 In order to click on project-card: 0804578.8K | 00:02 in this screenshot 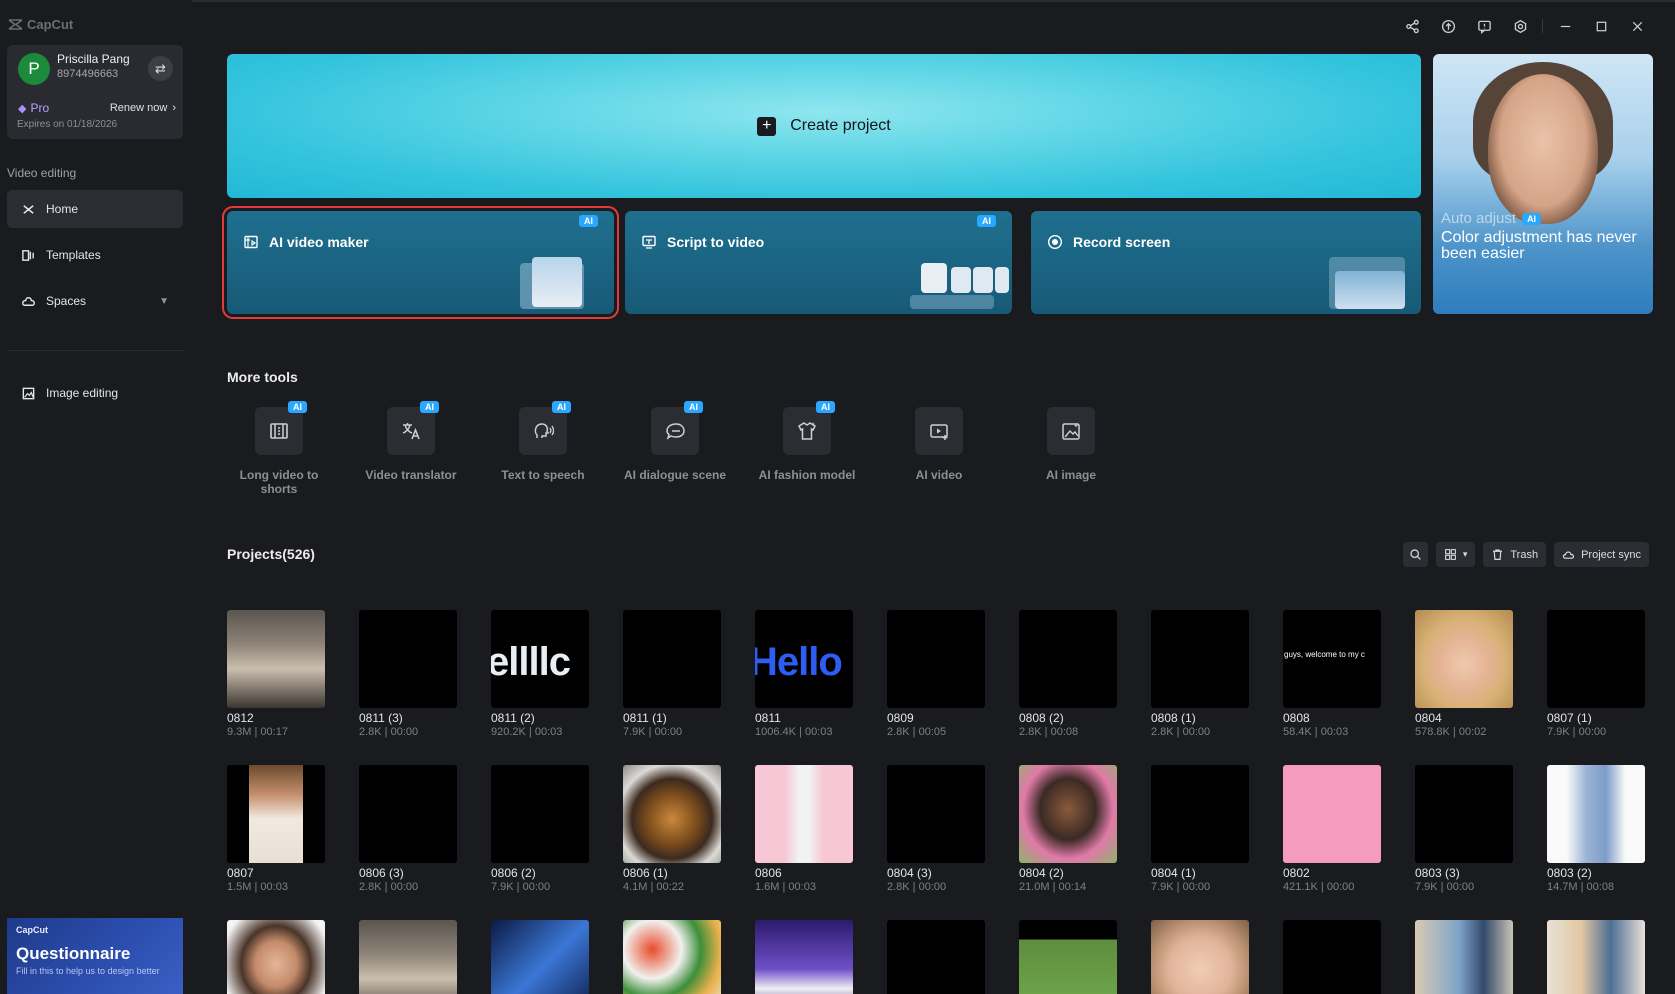, I will do `click(1464, 674)`.